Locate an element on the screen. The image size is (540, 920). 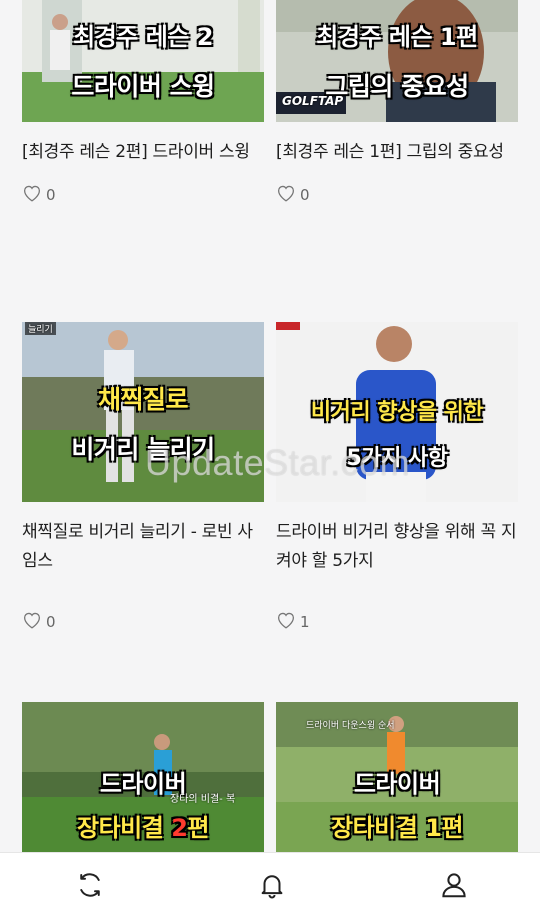
video-thumbnail: 최경주 레슨 1편 그립의 중요성 GOLFTAP is located at coordinates (397, 61).